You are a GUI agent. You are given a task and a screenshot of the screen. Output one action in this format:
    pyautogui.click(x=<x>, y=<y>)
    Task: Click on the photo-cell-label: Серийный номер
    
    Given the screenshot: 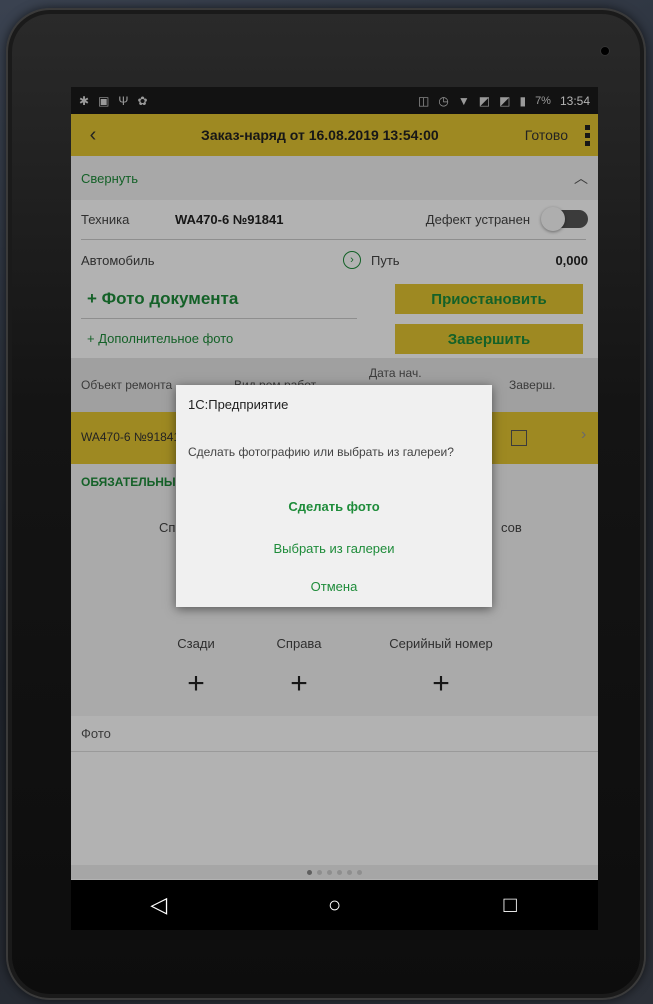 What is the action you would take?
    pyautogui.click(x=441, y=643)
    